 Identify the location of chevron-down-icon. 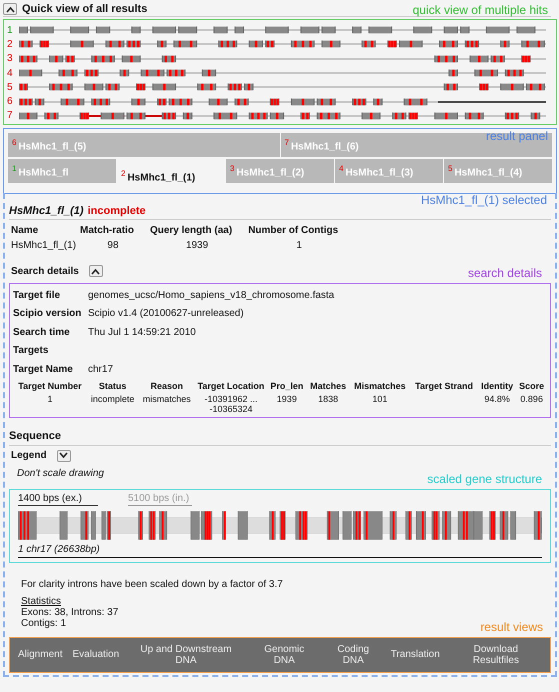
(63, 456).